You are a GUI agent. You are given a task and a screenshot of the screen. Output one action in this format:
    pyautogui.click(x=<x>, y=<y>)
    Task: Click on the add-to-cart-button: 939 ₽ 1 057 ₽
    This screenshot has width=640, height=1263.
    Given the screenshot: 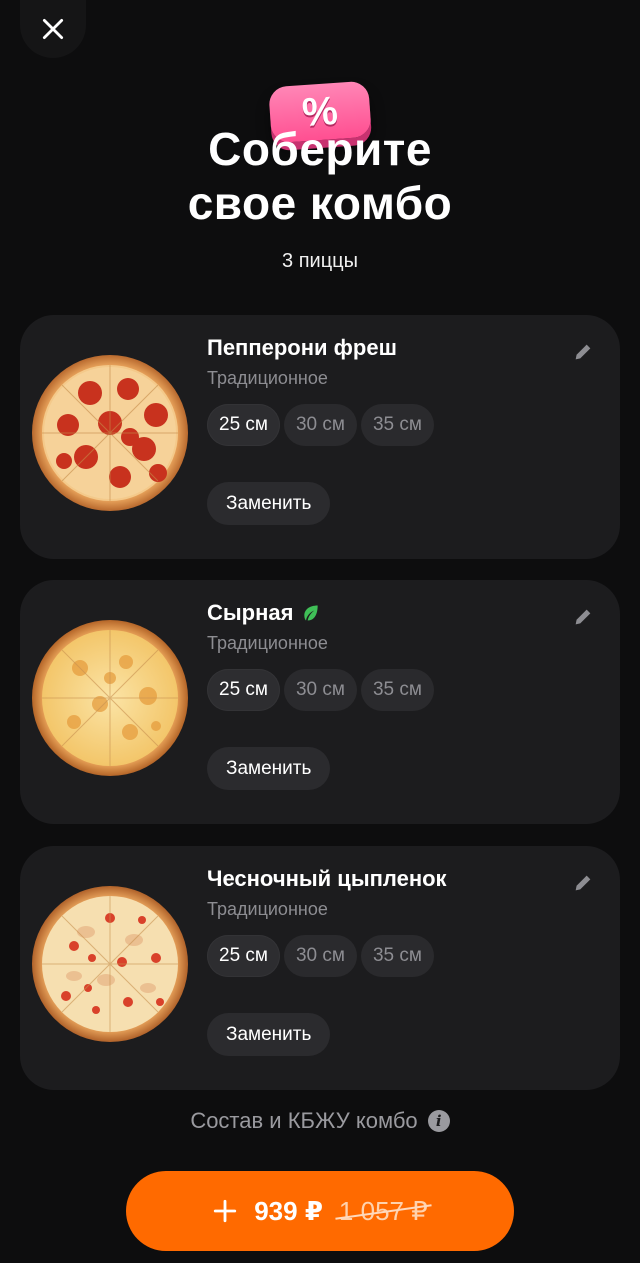 What is the action you would take?
    pyautogui.click(x=320, y=1211)
    